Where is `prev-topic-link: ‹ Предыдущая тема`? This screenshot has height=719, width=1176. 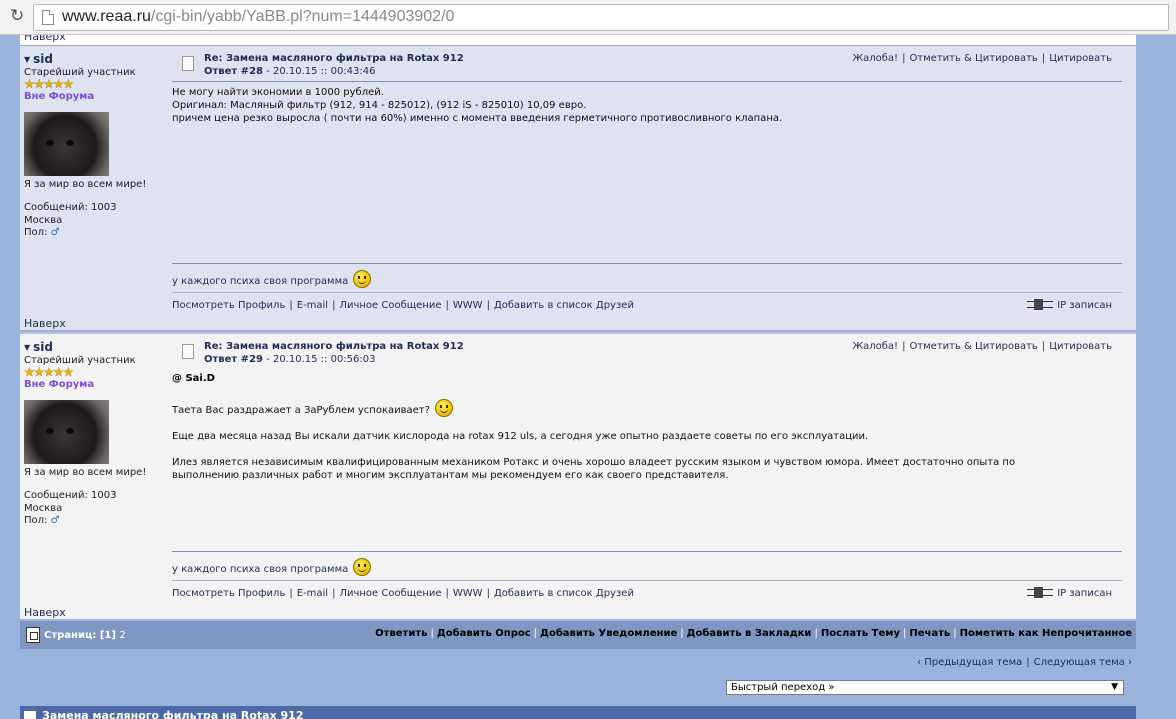 prev-topic-link: ‹ Предыдущая тема is located at coordinates (969, 662).